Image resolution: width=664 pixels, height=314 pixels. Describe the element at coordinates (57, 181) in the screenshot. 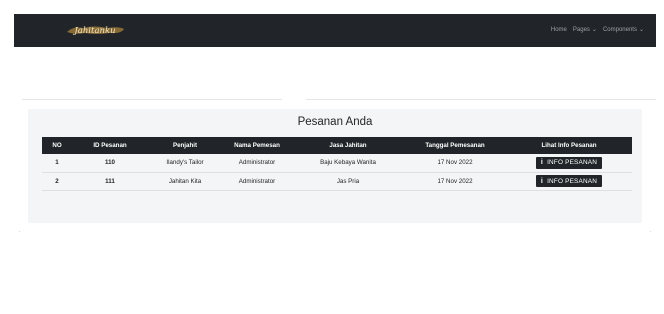

I see `row-number: 2` at that location.